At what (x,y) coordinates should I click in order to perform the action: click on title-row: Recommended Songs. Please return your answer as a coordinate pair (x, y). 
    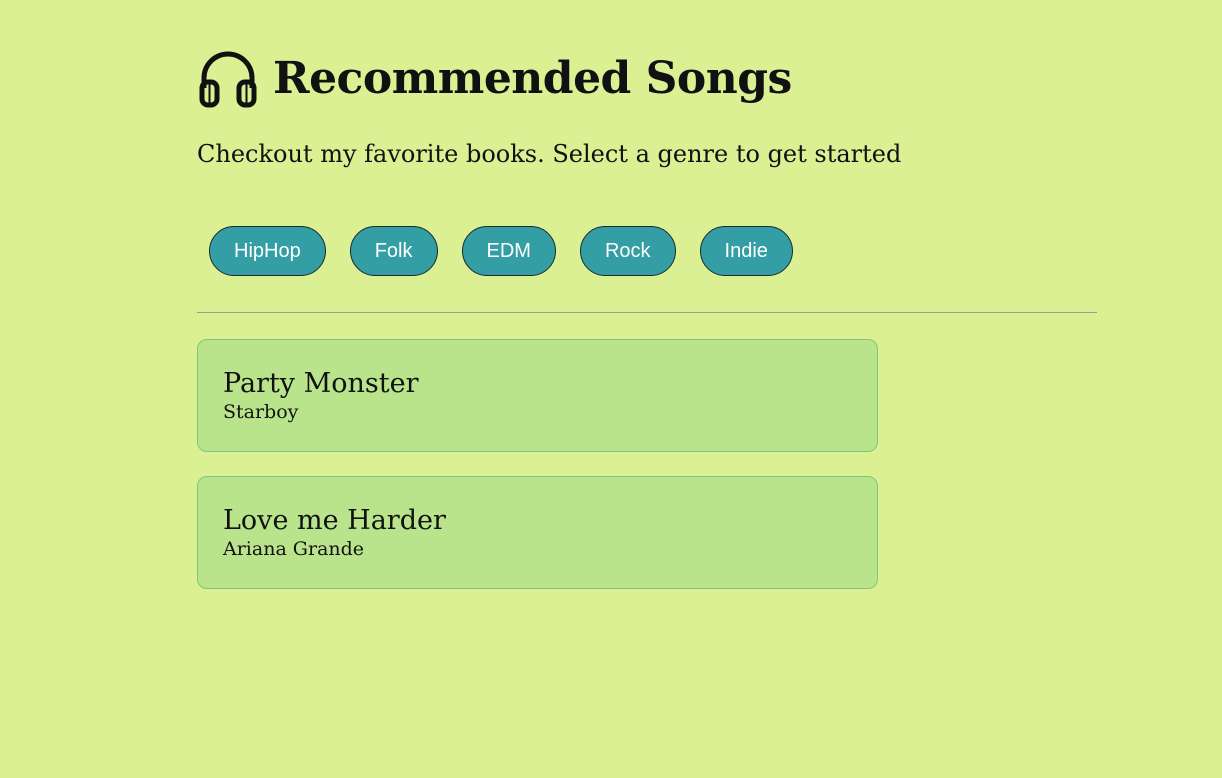
    Looking at the image, I should click on (494, 79).